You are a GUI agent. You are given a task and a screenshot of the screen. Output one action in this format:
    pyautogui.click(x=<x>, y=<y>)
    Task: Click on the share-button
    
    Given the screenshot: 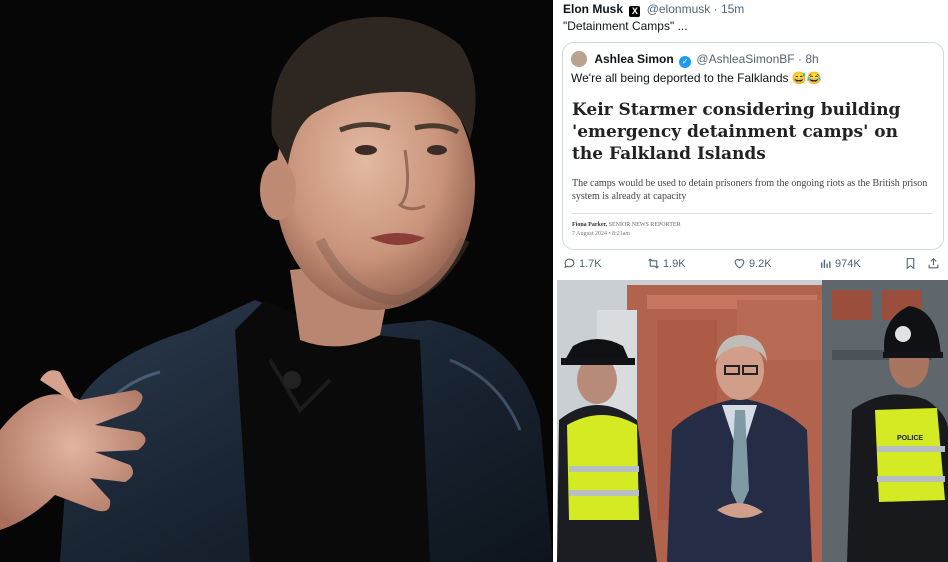 What is the action you would take?
    pyautogui.click(x=933, y=263)
    